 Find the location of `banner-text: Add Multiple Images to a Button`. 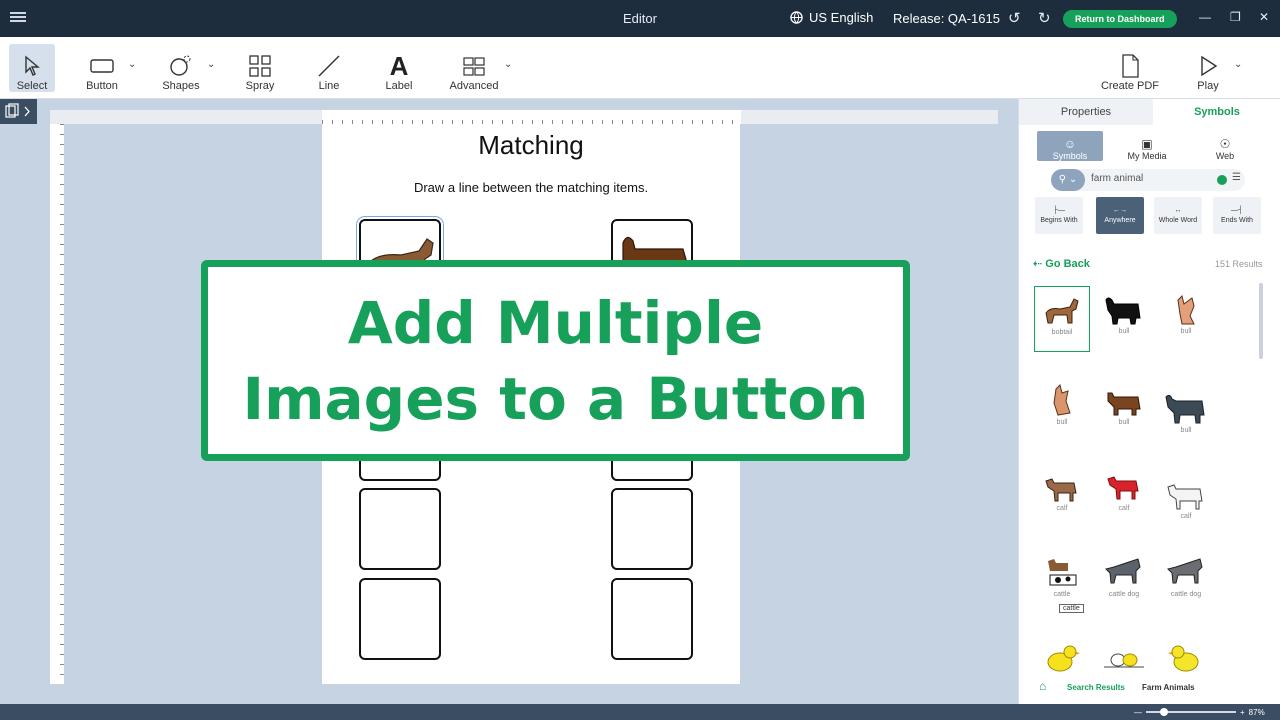

banner-text: Add Multiple Images to a Button is located at coordinates (555, 360).